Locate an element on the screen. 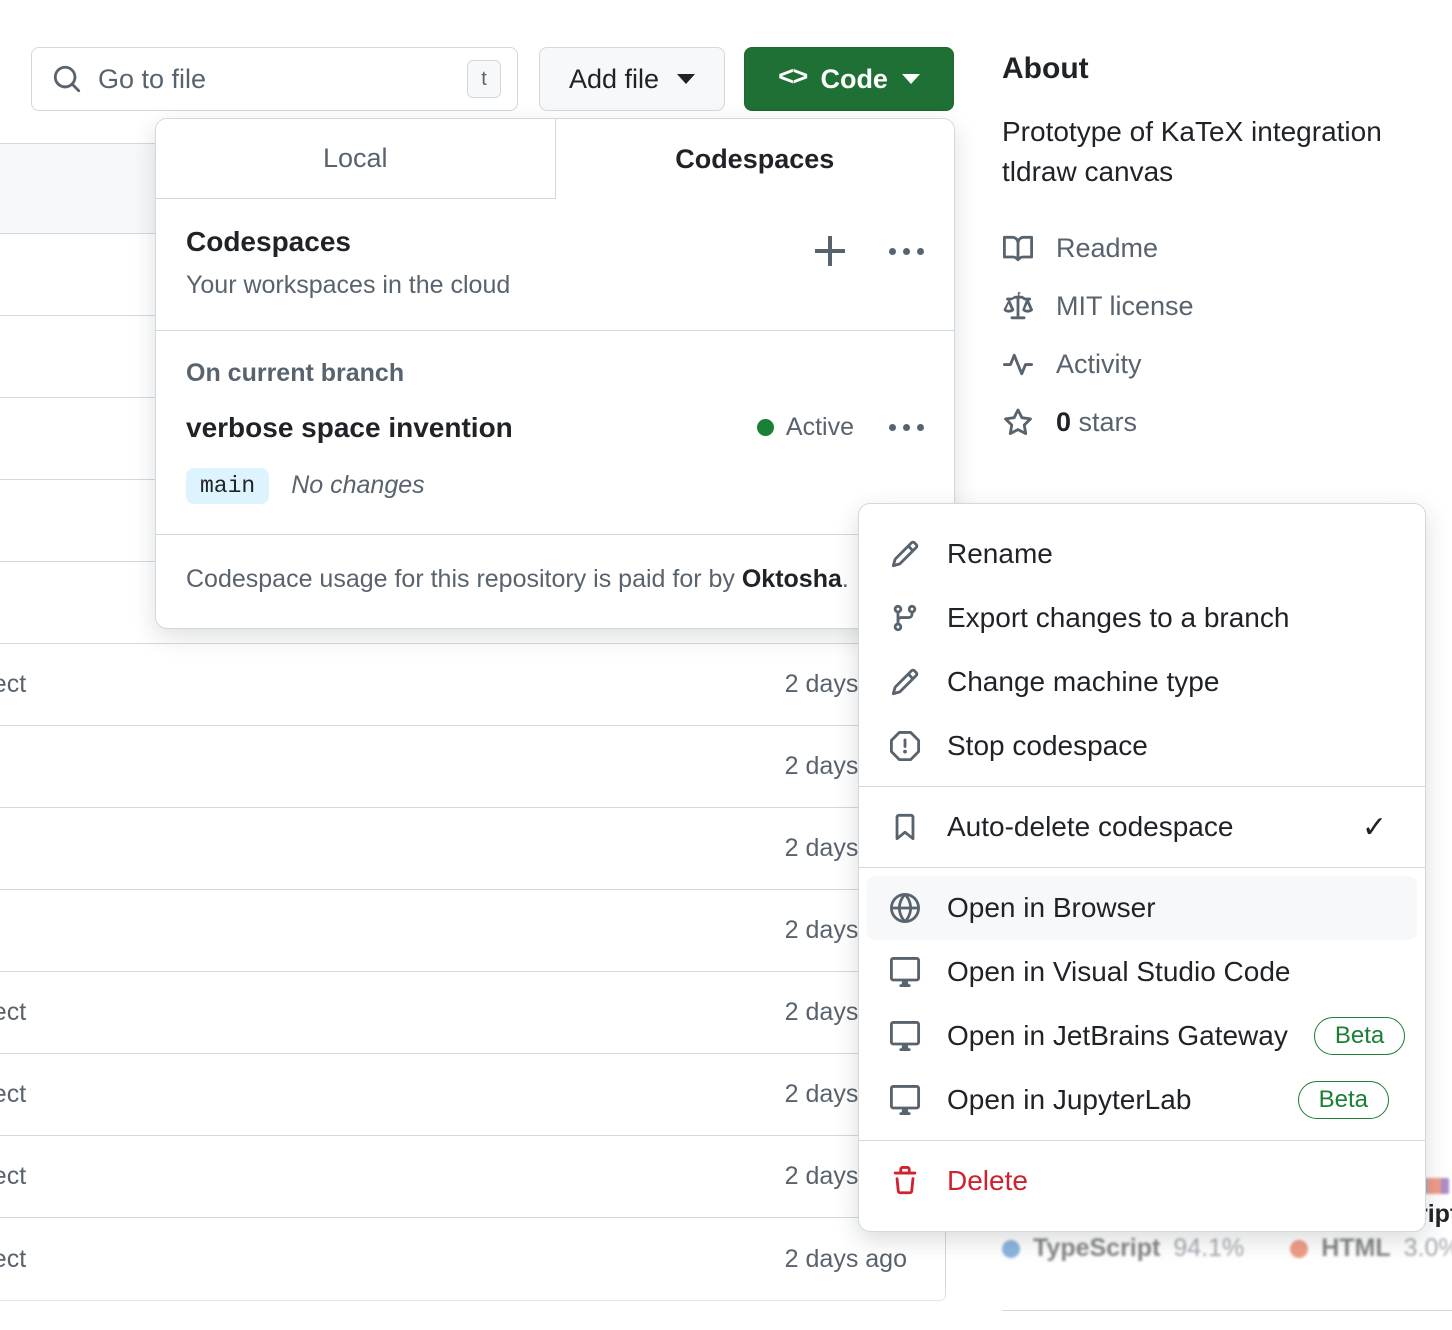 This screenshot has height=1330, width=1452. menu-item-open-in-jetbrains-gateway: Open in JetBrains Gateway Beta is located at coordinates (1142, 1036).